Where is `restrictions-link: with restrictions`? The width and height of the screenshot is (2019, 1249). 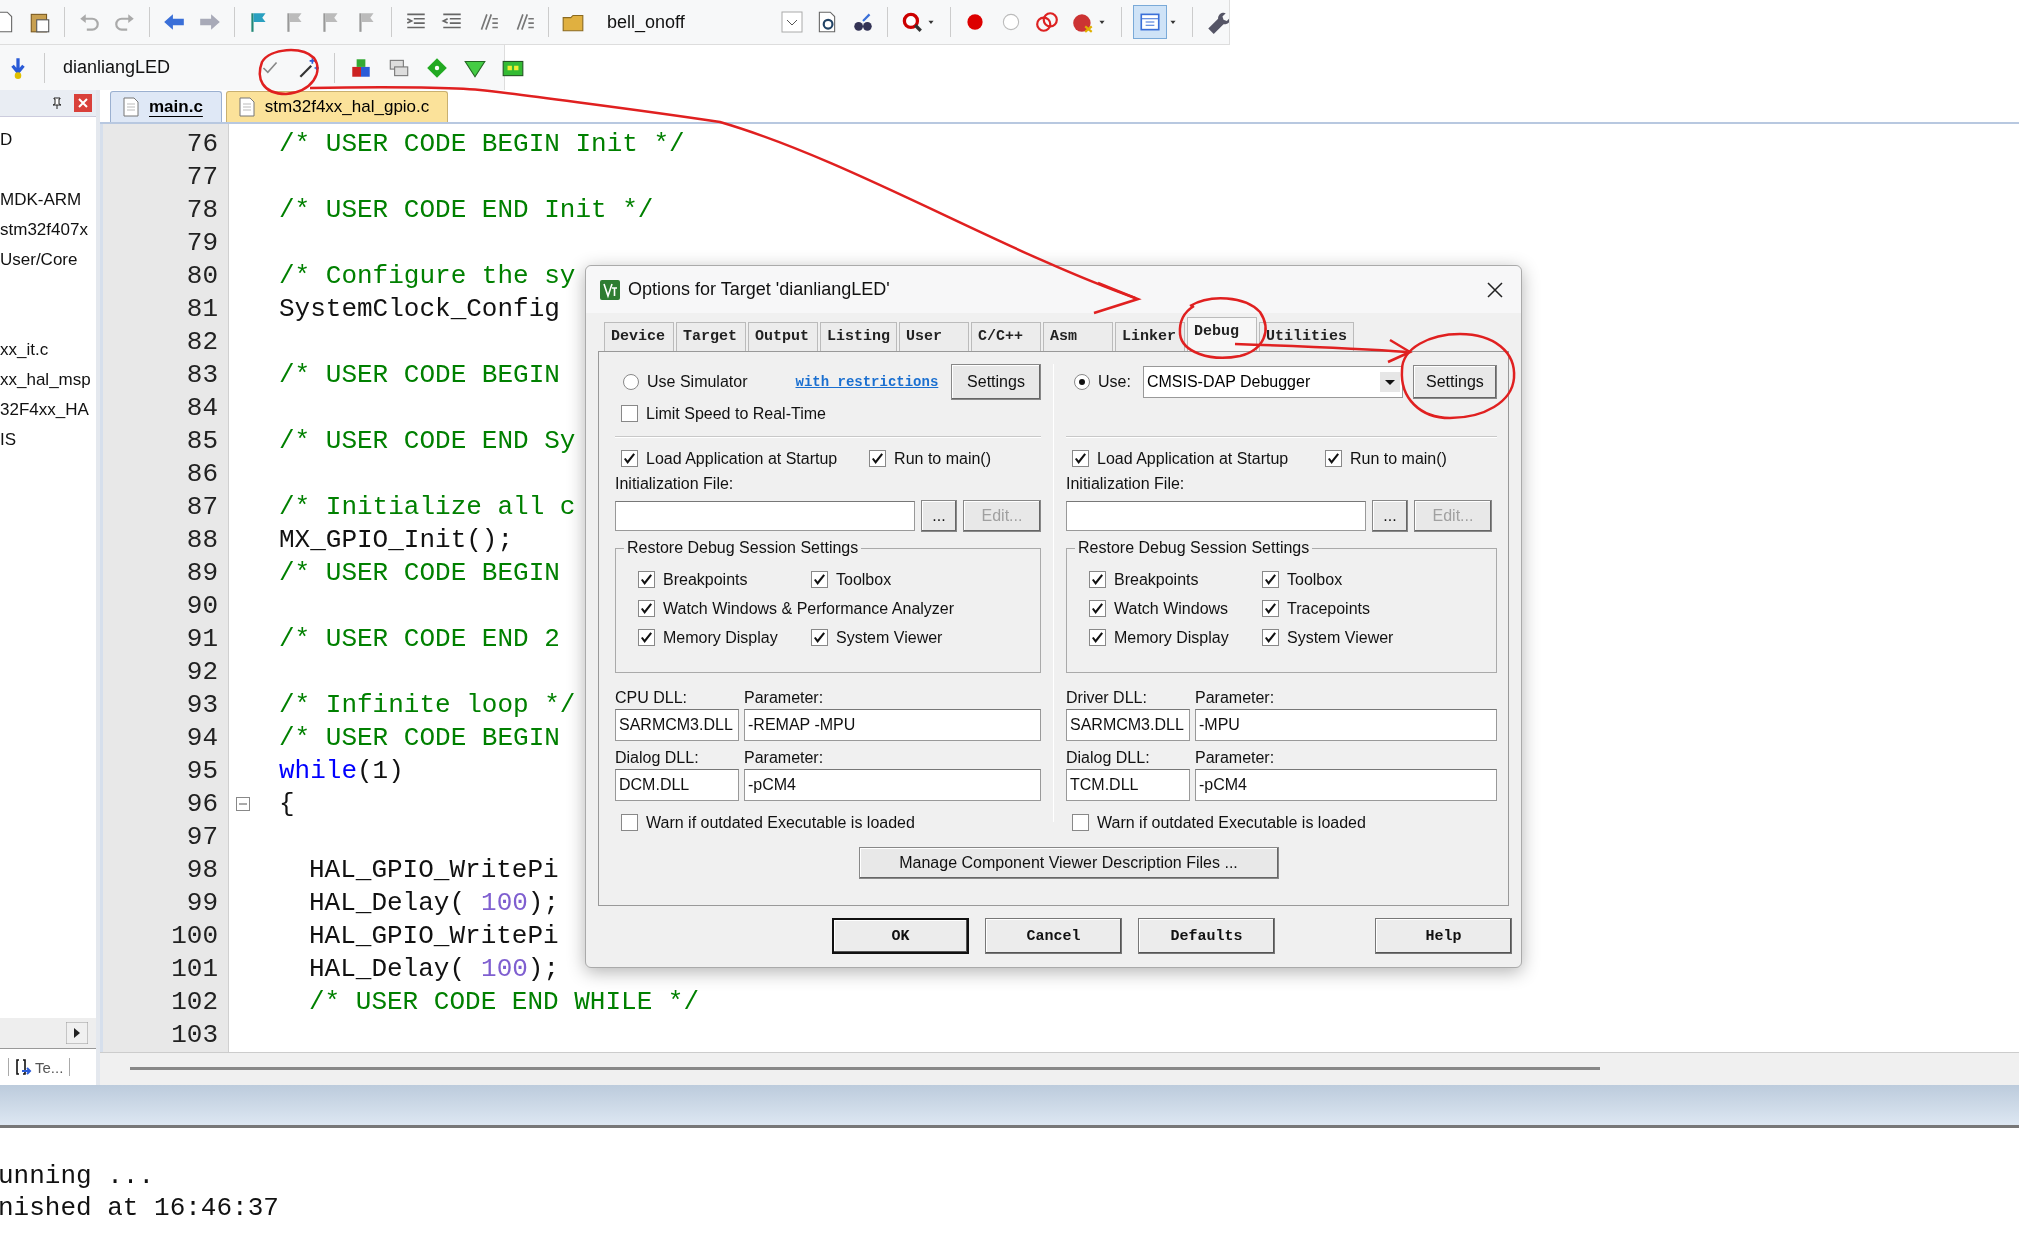
restrictions-link: with restrictions is located at coordinates (867, 381).